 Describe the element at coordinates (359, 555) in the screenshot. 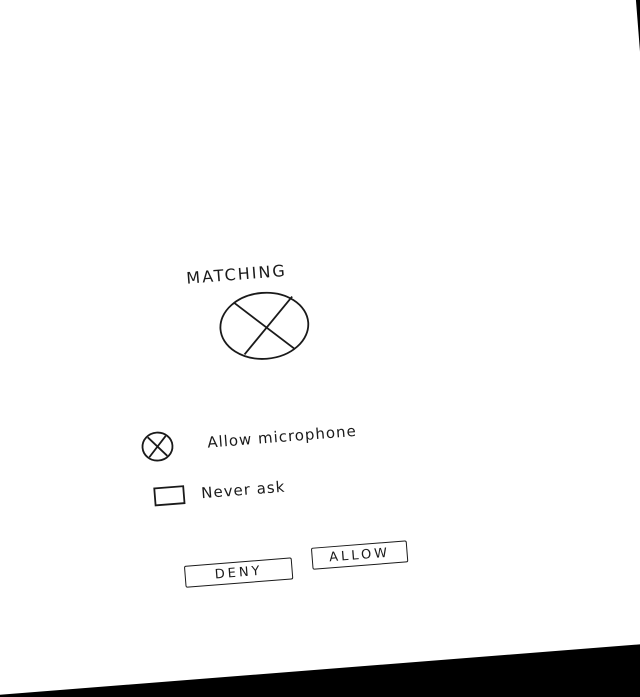

I see `allow-button: ALLOW` at that location.